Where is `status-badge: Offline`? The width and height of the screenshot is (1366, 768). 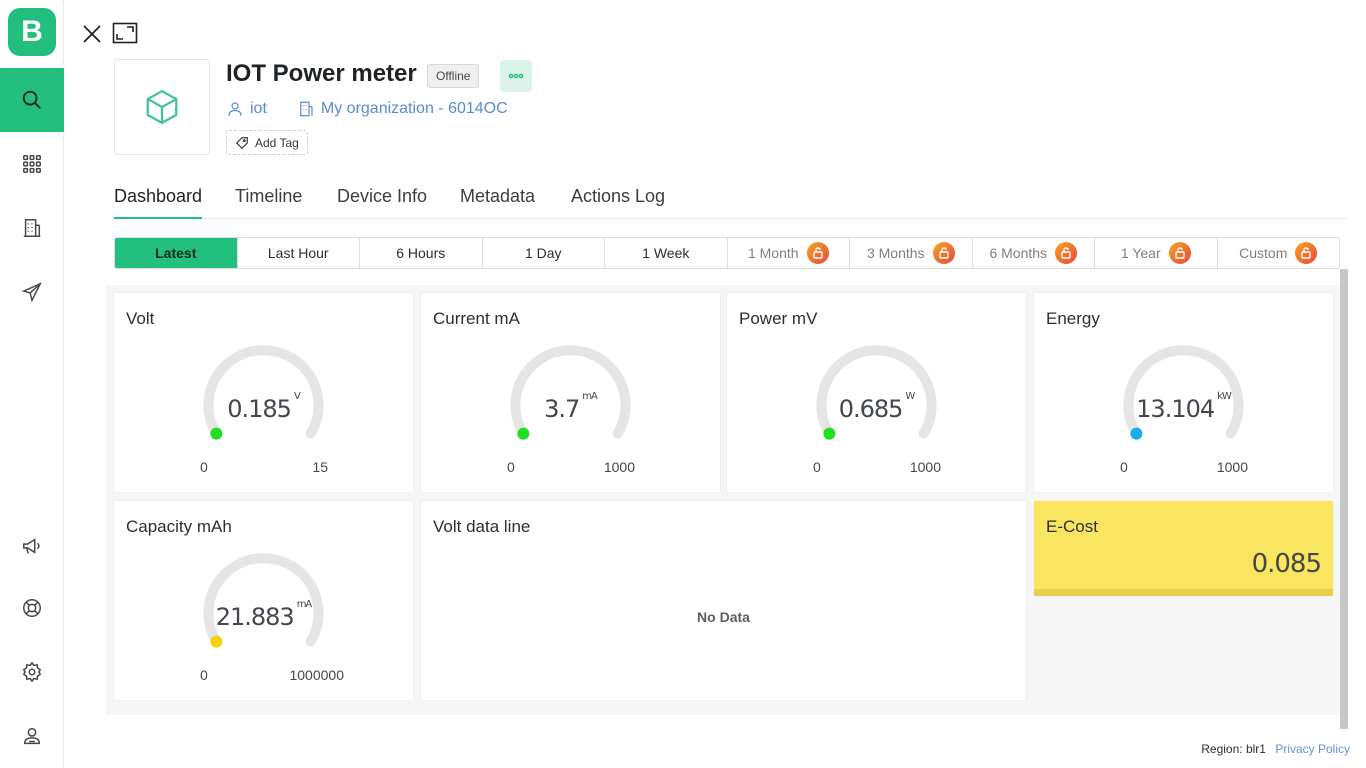 status-badge: Offline is located at coordinates (453, 76).